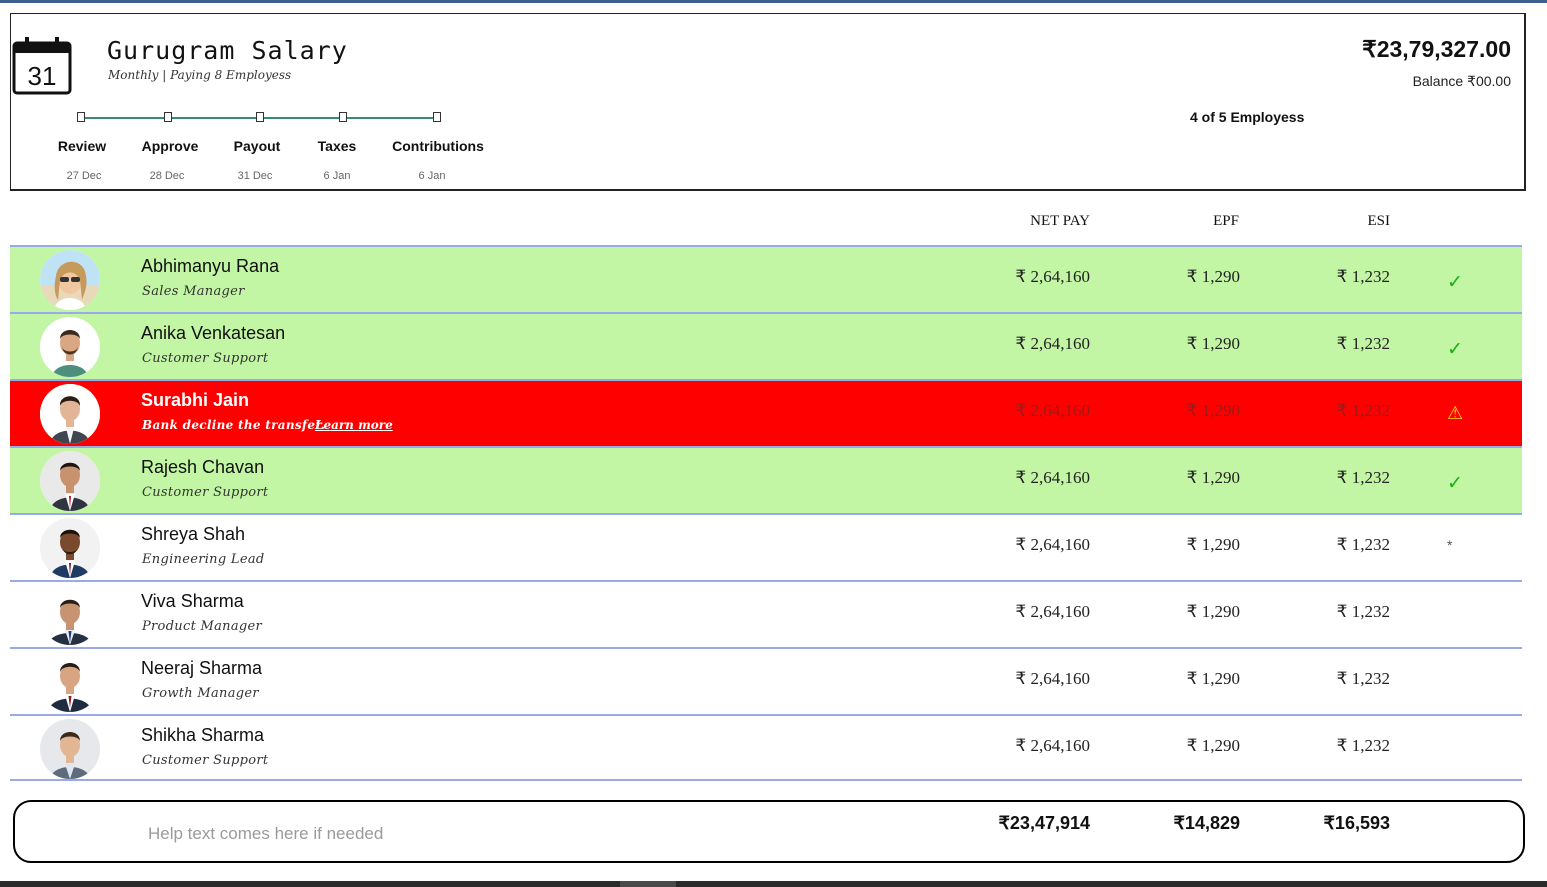 Image resolution: width=1547 pixels, height=887 pixels. I want to click on employee-role: Product Manager, so click(202, 626).